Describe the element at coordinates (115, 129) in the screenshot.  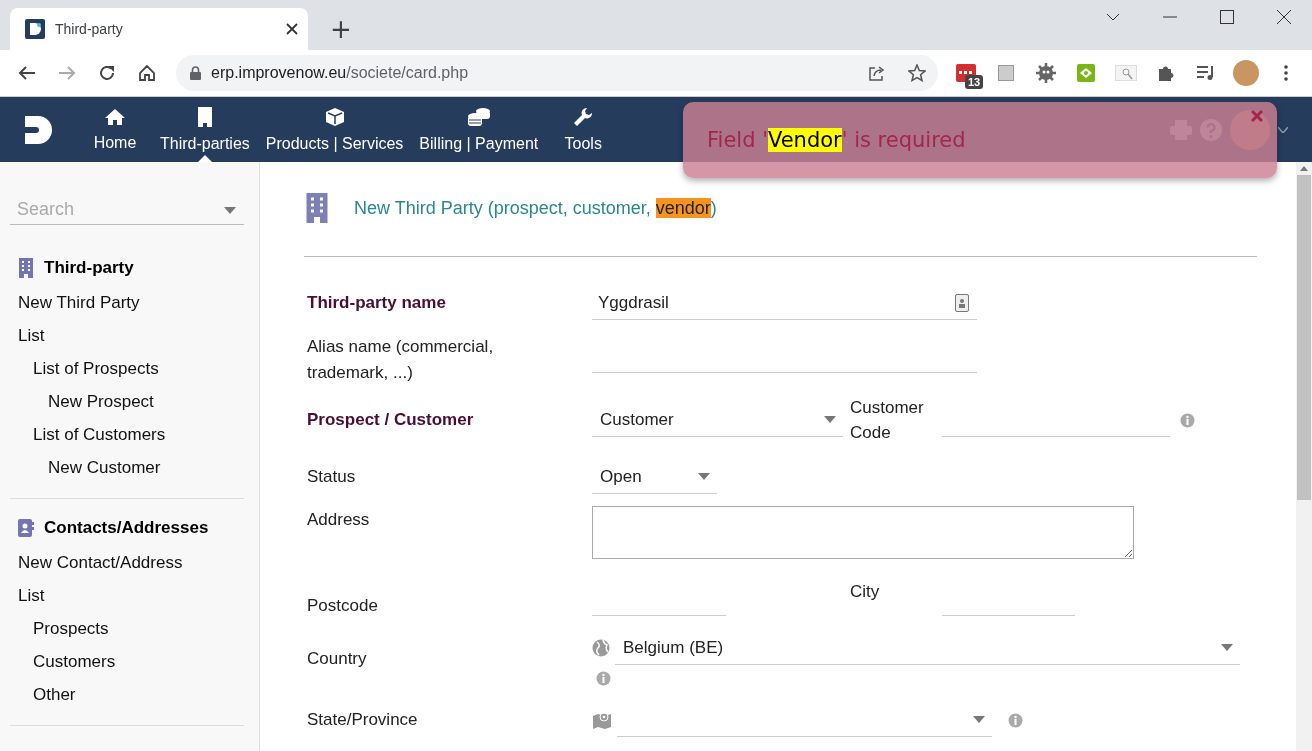
I see `menu-item: Home` at that location.